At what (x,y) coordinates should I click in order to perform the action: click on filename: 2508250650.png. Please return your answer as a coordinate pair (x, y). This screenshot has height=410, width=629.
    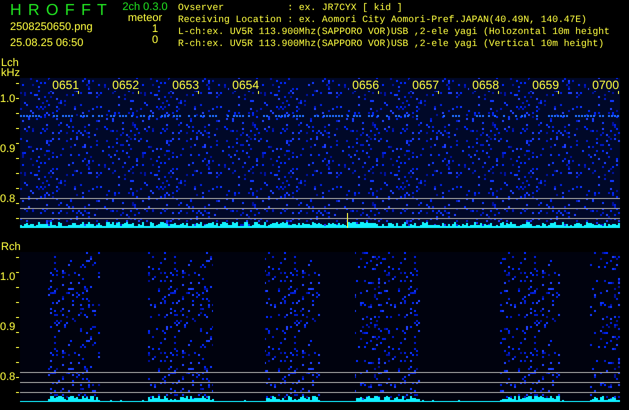
    Looking at the image, I should click on (52, 27).